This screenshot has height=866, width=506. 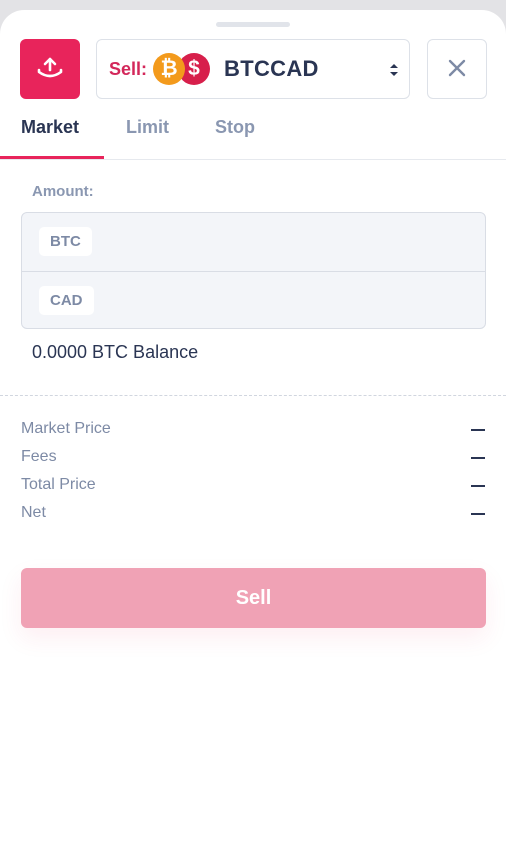 What do you see at coordinates (297, 301) in the screenshot?
I see `cad-amount-input` at bounding box center [297, 301].